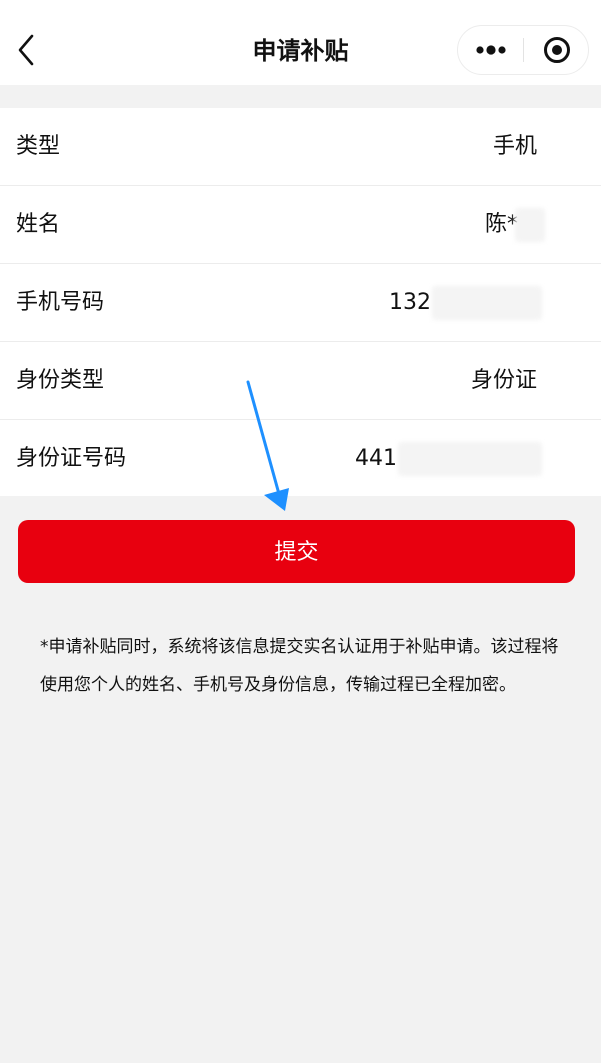  I want to click on form-row-id-type: 身份类型 身份证, so click(300, 381).